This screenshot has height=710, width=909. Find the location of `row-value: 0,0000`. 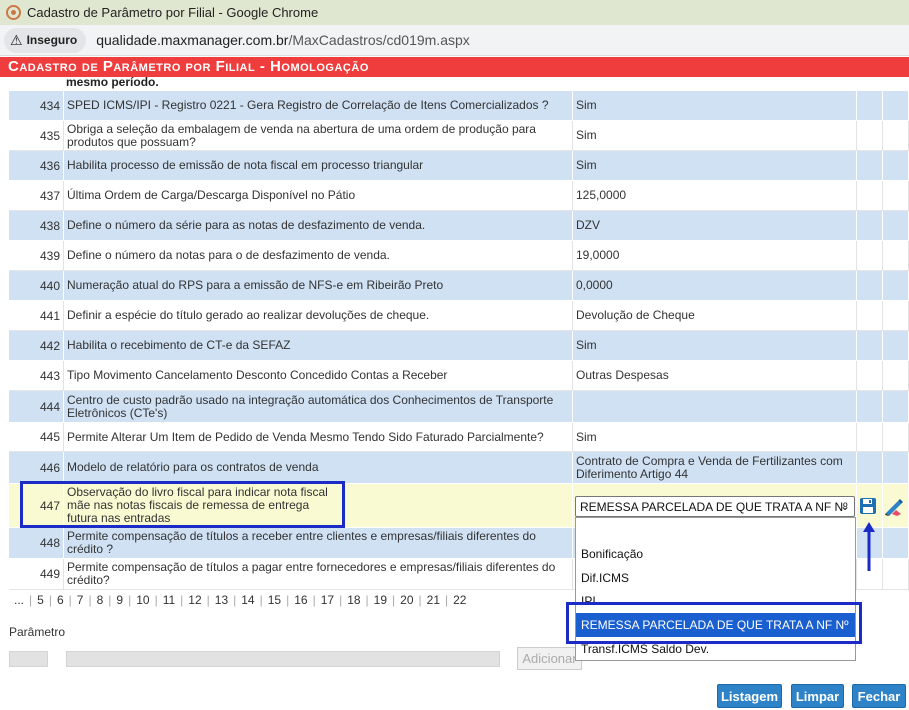

row-value: 0,0000 is located at coordinates (715, 285).